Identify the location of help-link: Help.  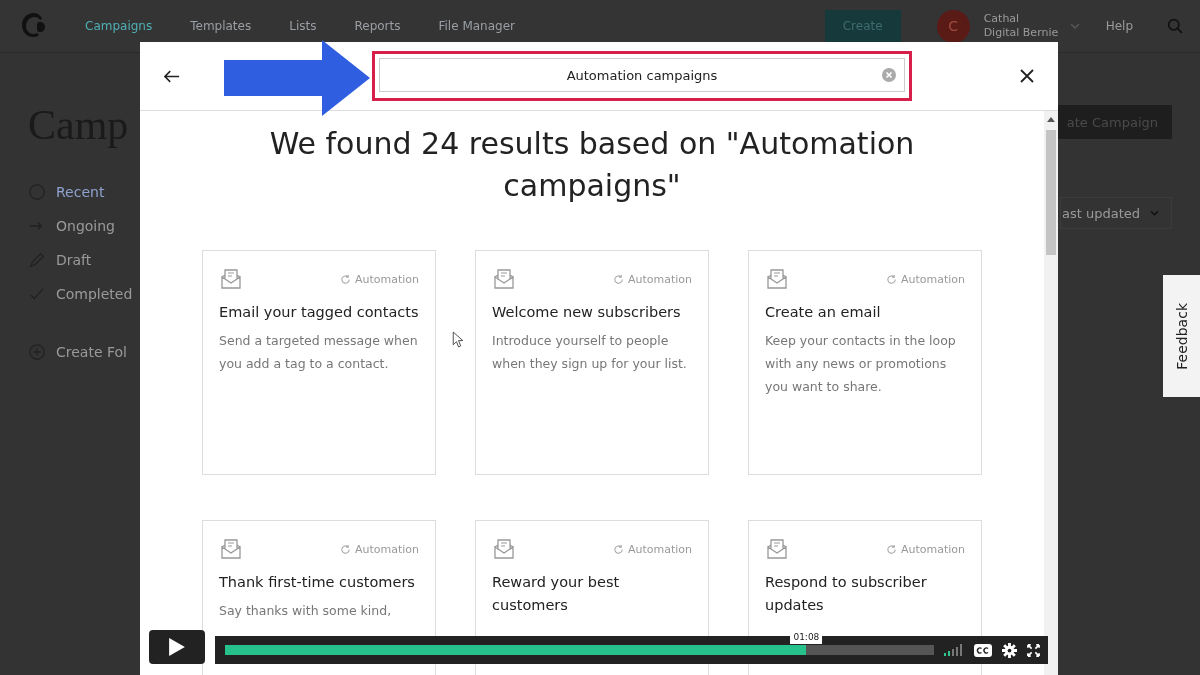
(1119, 26).